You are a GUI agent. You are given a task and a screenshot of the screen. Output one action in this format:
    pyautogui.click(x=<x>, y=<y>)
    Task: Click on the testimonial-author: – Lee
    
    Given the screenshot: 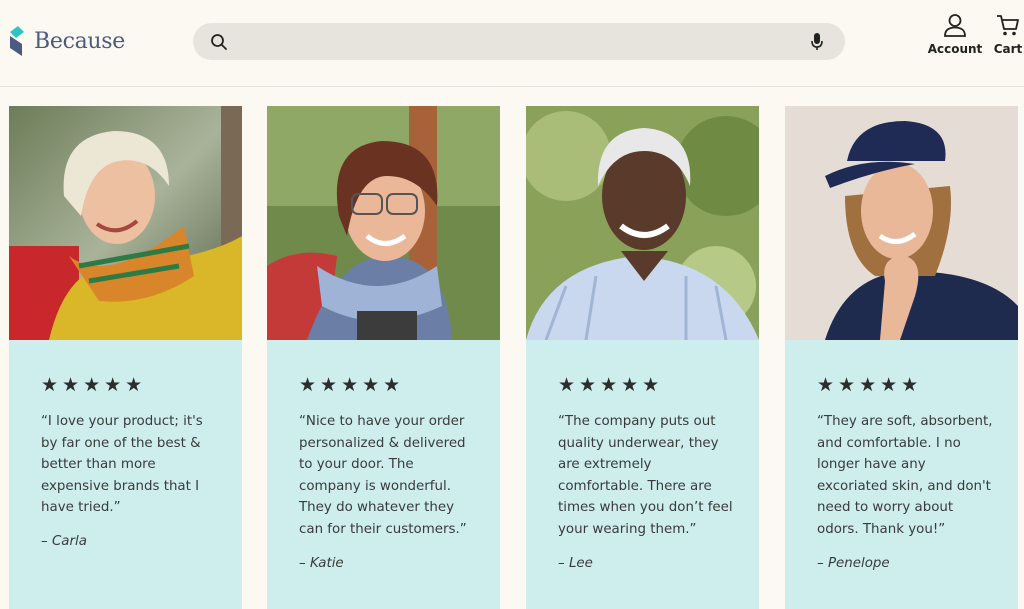 What is the action you would take?
    pyautogui.click(x=575, y=563)
    